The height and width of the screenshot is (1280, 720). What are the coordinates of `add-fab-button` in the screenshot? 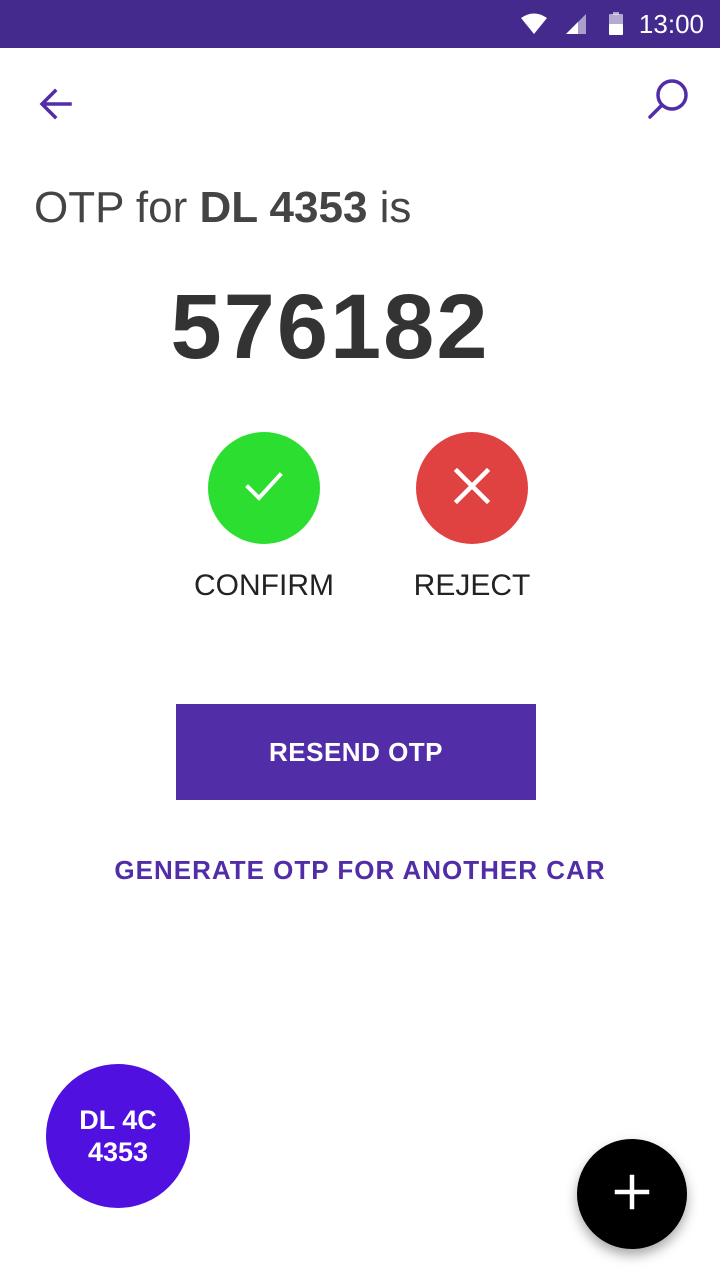 It's located at (632, 1194).